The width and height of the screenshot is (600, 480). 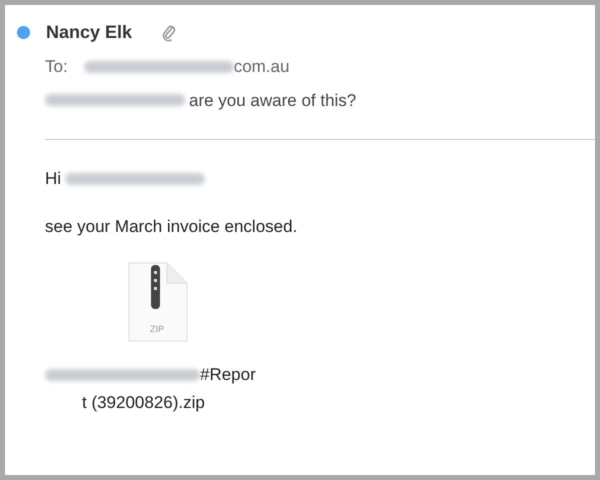 What do you see at coordinates (272, 101) in the screenshot?
I see `subject-text: are you aware of this?` at bounding box center [272, 101].